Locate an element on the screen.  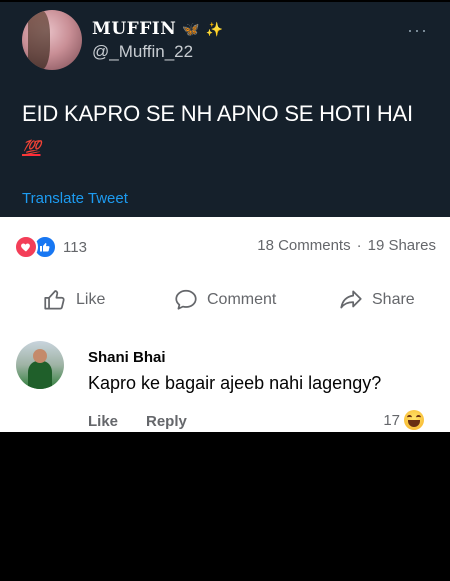
comment-avatar is located at coordinates (40, 365).